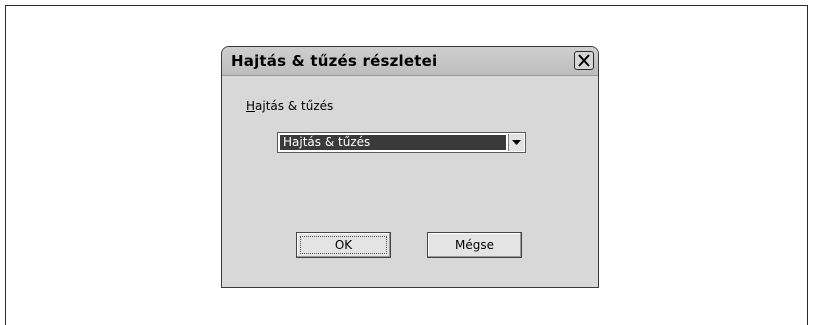 The image size is (815, 325). I want to click on close-icon, so click(584, 60).